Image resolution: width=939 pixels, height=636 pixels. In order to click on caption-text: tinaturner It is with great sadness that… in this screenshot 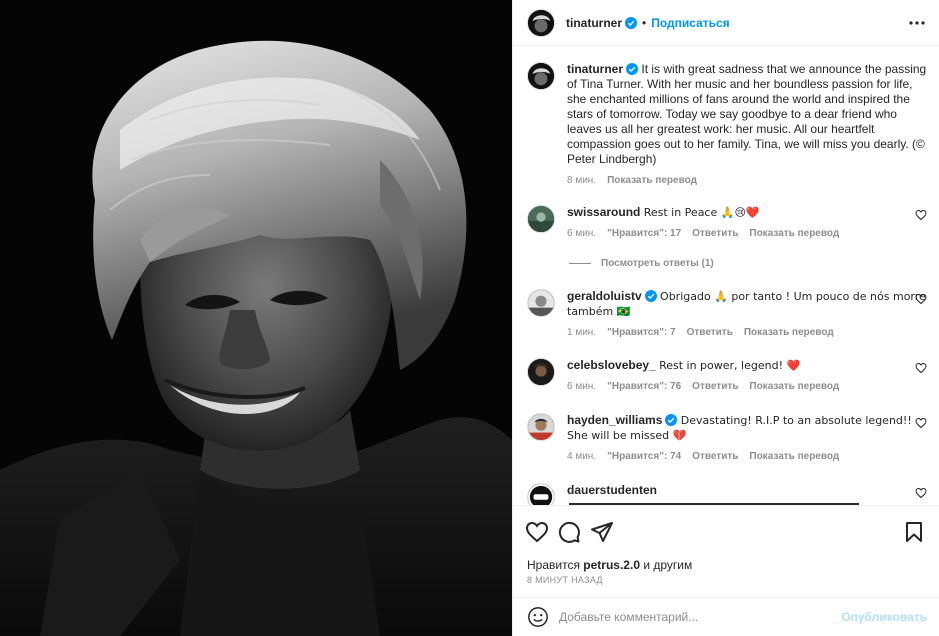, I will do `click(747, 114)`.